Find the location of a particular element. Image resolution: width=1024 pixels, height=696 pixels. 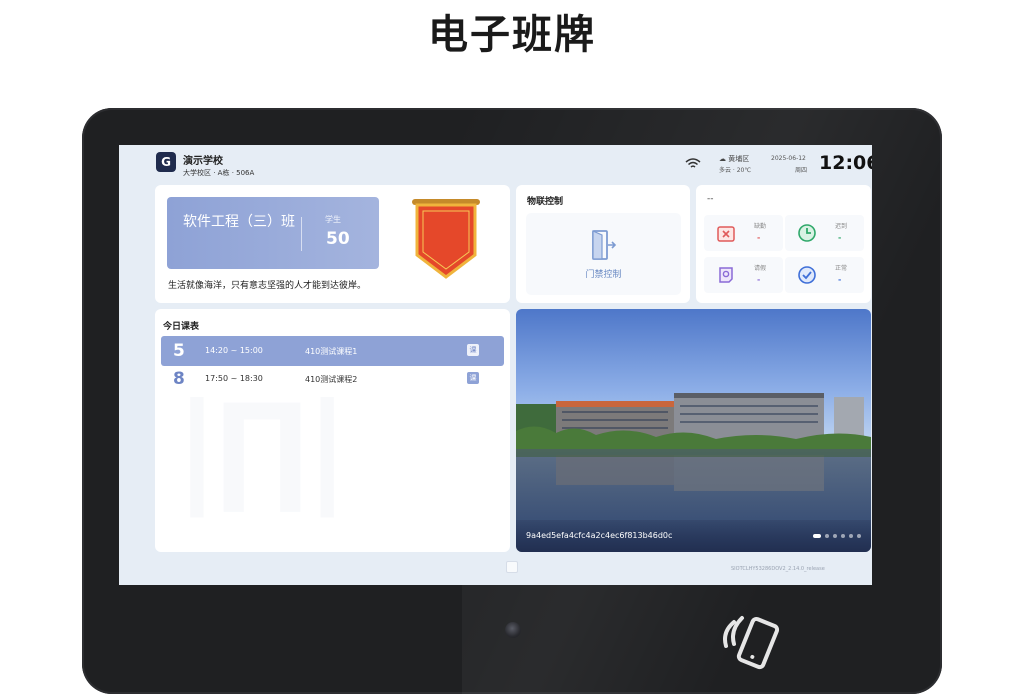

class-info-card: 软件工程（三）班 学生 50 生活就像海洋，只有意志坚强的人才能到达彼岸。 is located at coordinates (332, 244).